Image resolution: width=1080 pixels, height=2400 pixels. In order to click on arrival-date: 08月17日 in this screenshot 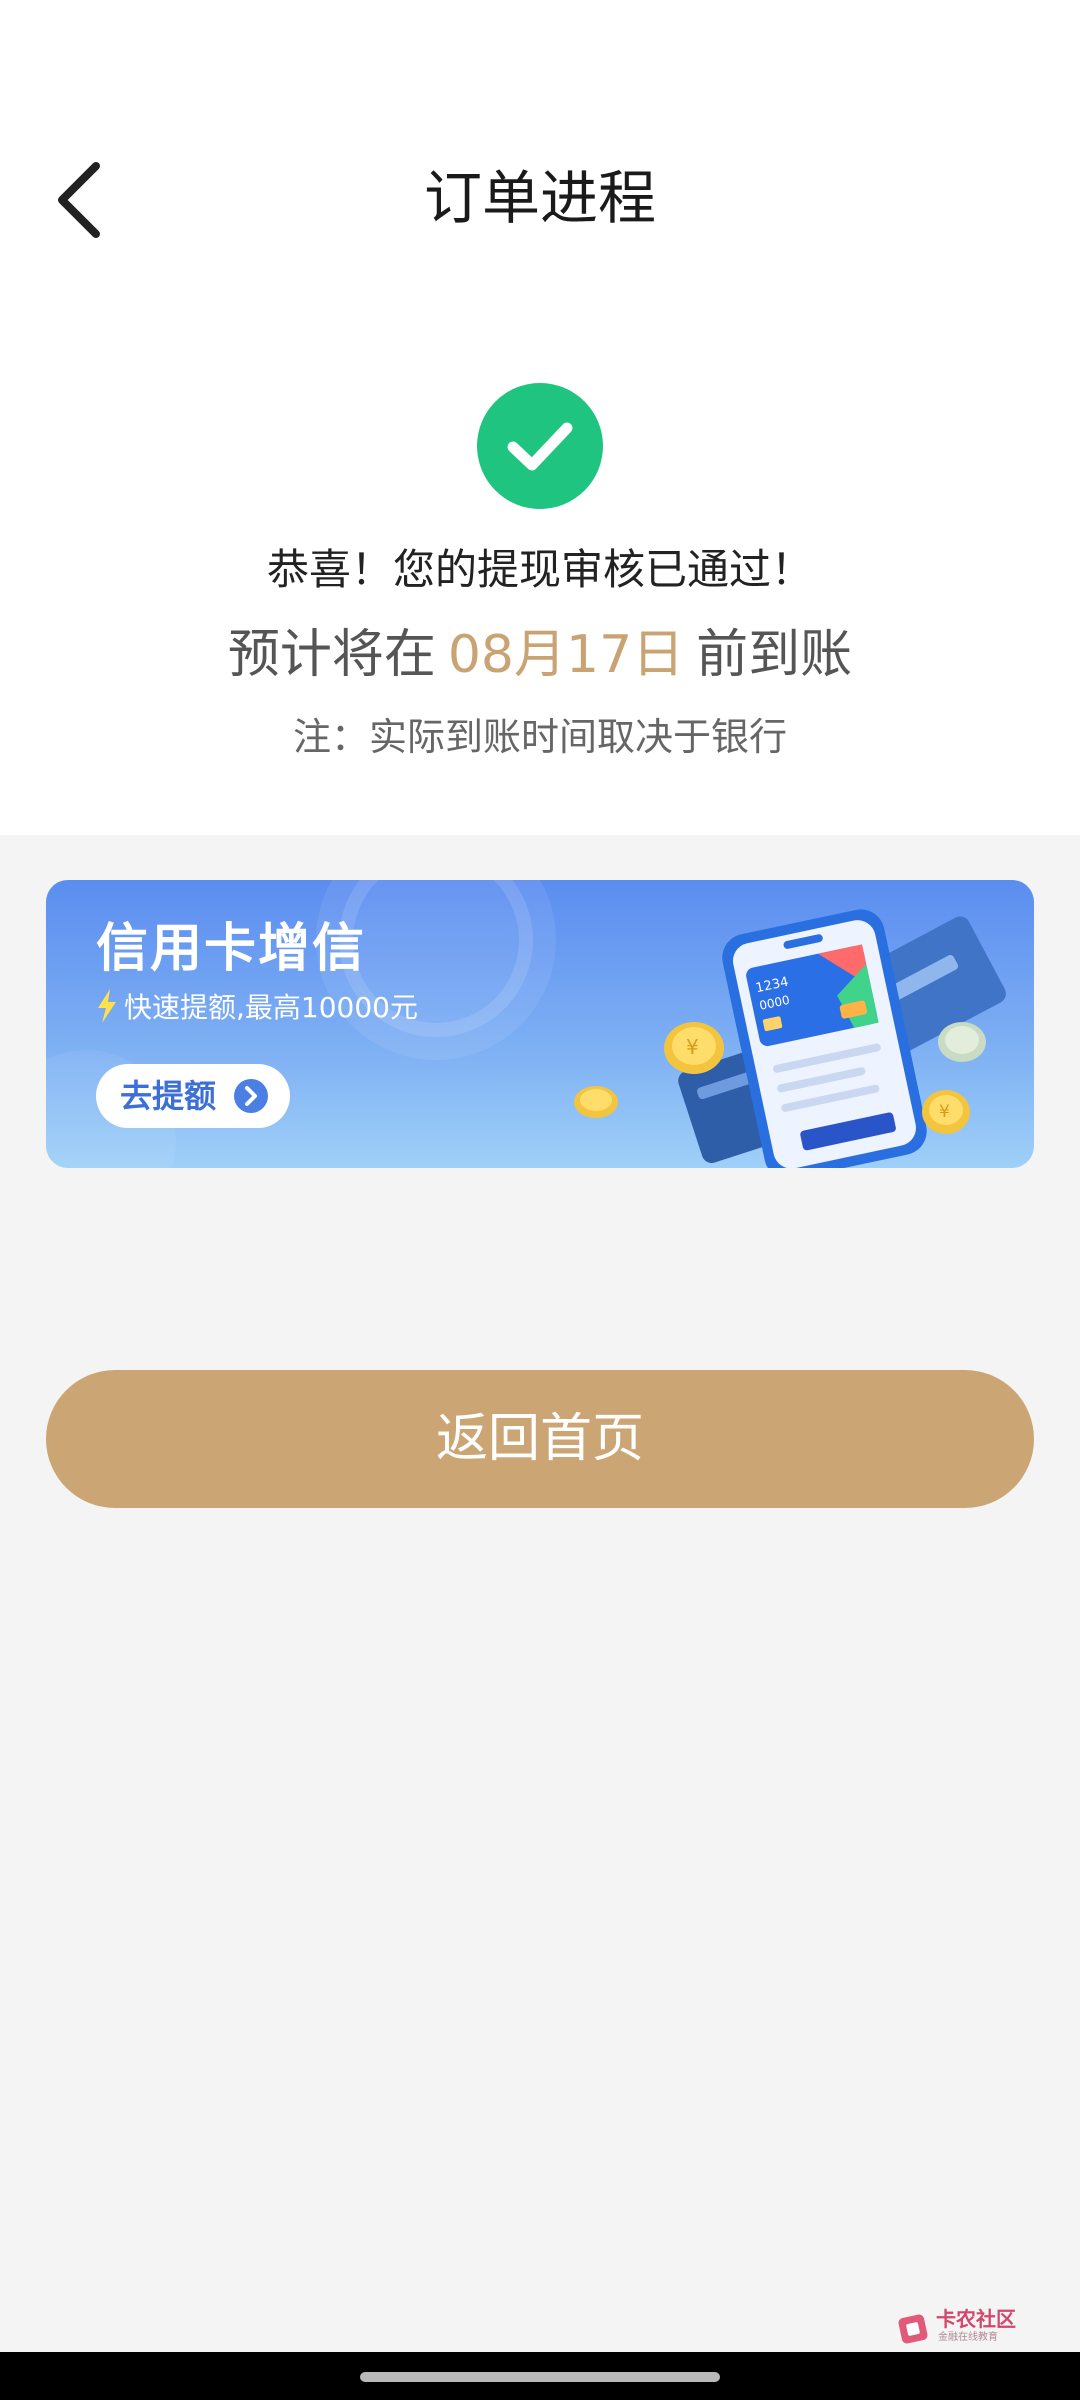, I will do `click(566, 655)`.